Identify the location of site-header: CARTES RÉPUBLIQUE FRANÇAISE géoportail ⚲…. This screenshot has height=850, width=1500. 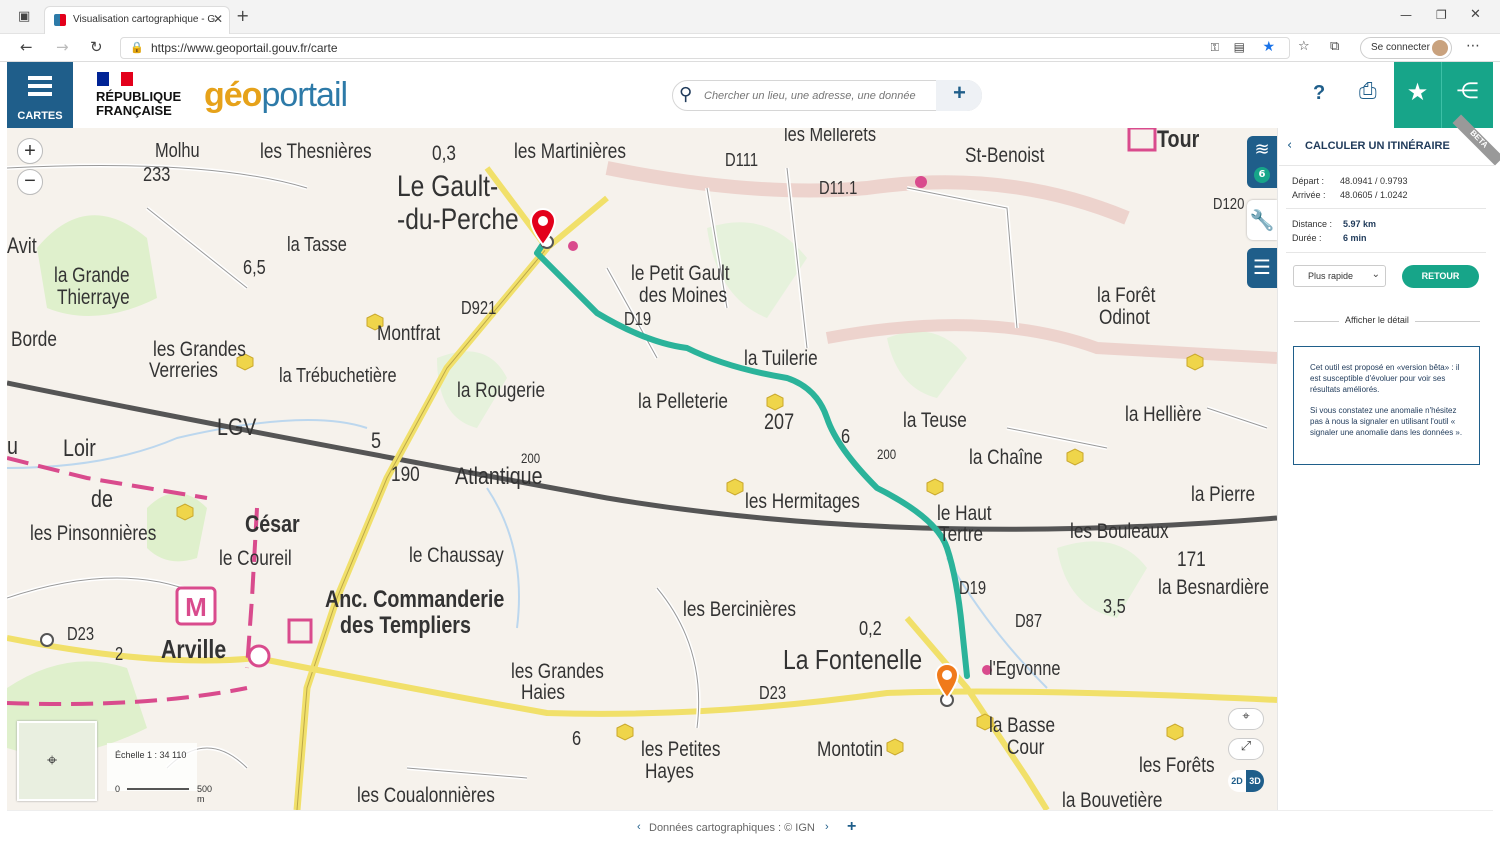
(750, 95).